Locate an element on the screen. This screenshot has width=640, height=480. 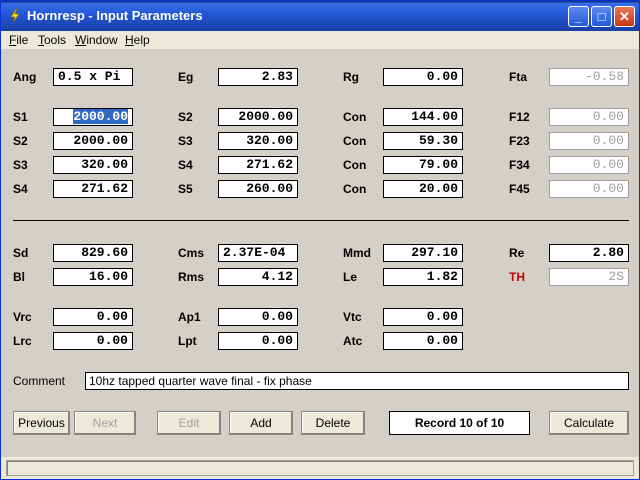
rms-label: Rms is located at coordinates (191, 277).